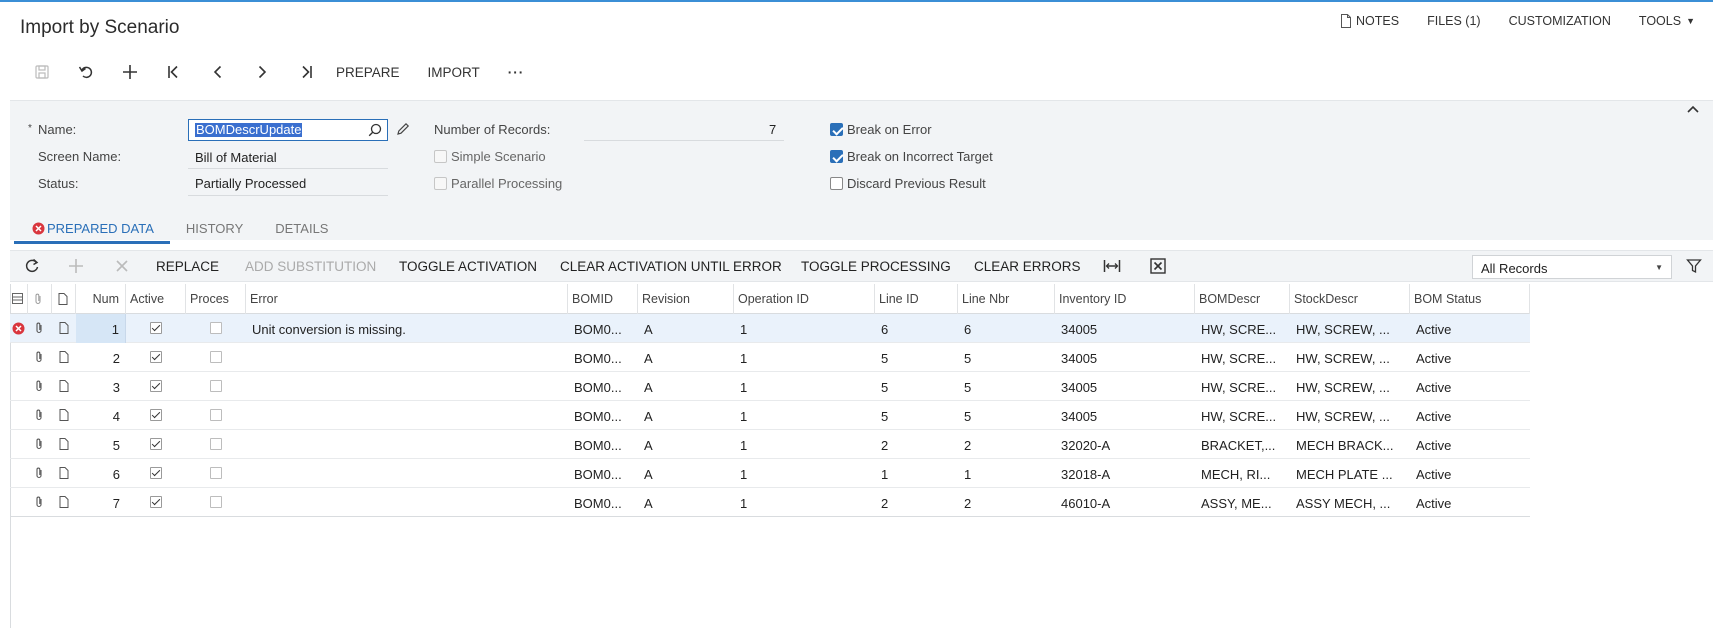 Image resolution: width=1713 pixels, height=628 pixels. What do you see at coordinates (1006, 502) in the screenshot?
I see `cell-line-nbr: 2` at bounding box center [1006, 502].